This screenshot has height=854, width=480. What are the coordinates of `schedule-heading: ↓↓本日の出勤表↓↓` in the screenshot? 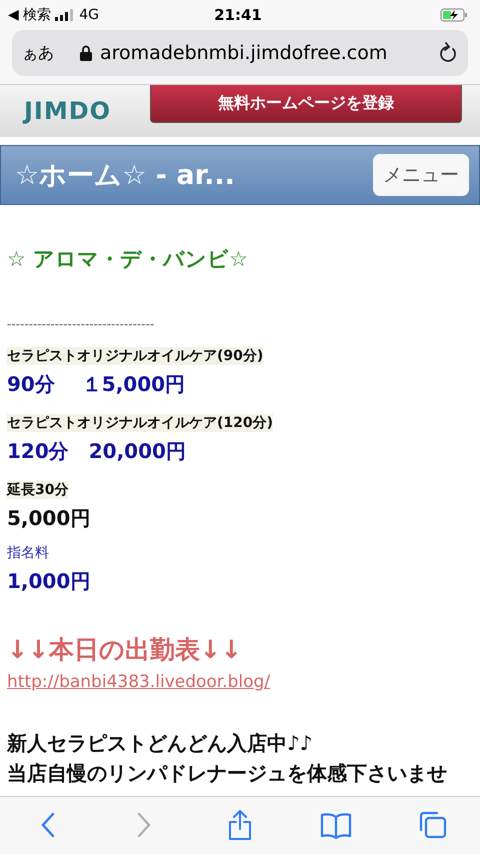 It's located at (125, 650).